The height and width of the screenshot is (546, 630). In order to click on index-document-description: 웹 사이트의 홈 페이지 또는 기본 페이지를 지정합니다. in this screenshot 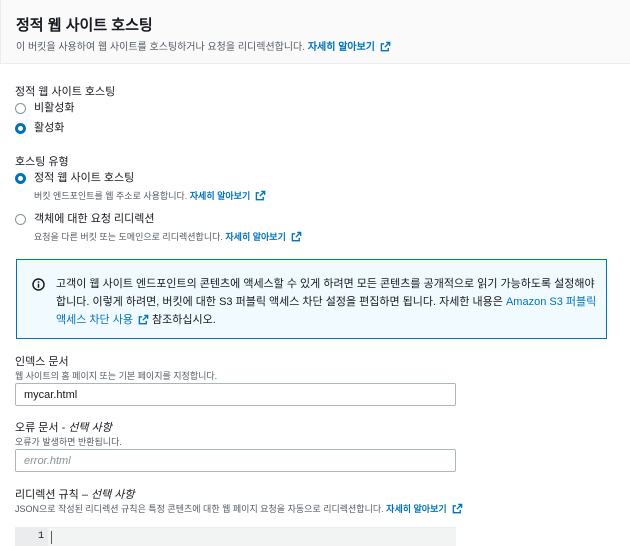, I will do `click(116, 376)`.